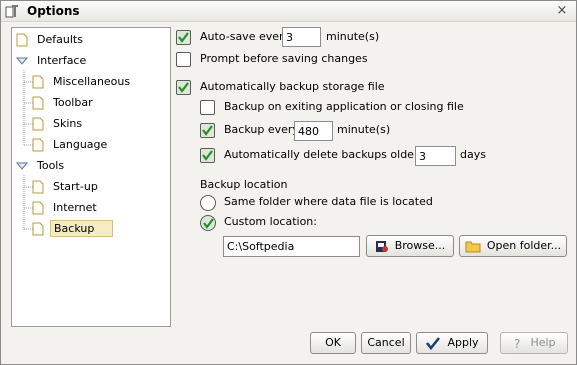 Image resolution: width=577 pixels, height=365 pixels. I want to click on tree-item-tools: Tools, so click(41, 166).